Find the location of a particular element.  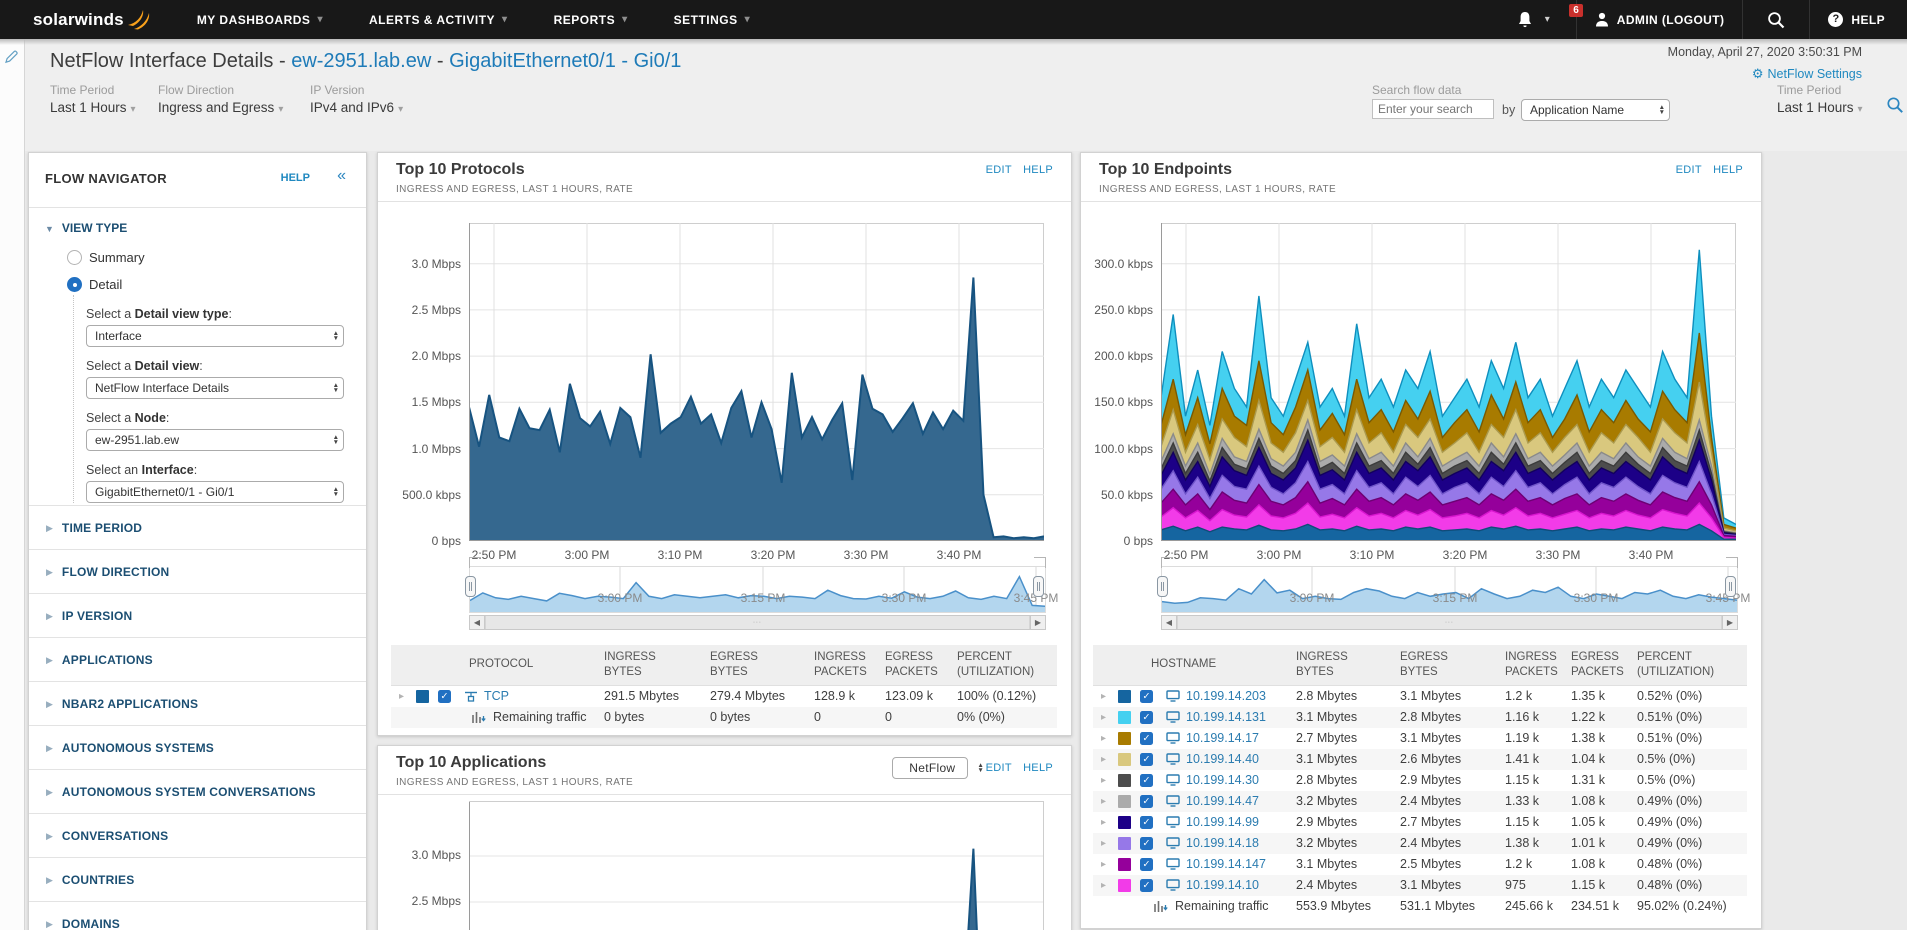

help-button: ? HELP is located at coordinates (1858, 19).